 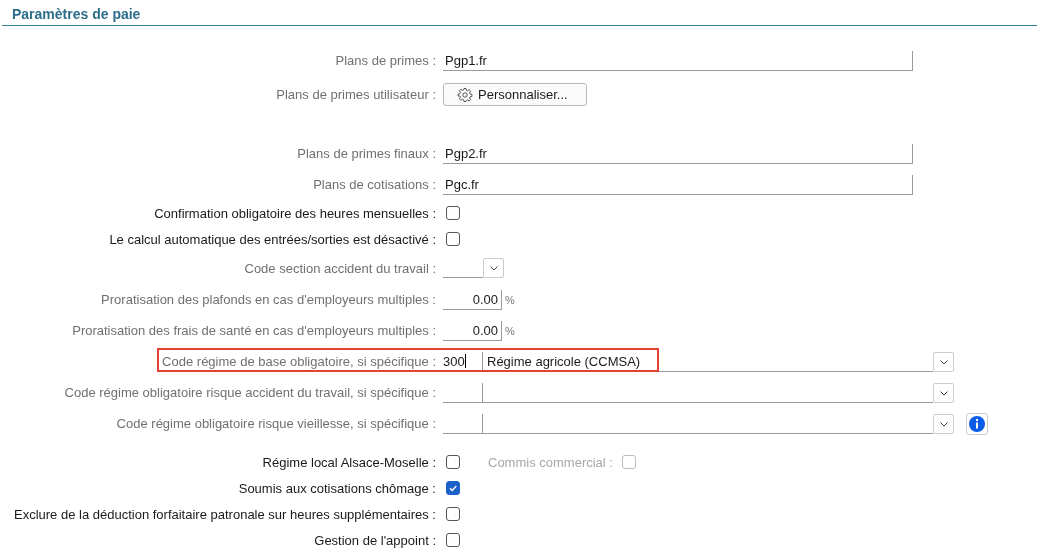 What do you see at coordinates (465, 94) in the screenshot?
I see `settings-icon` at bounding box center [465, 94].